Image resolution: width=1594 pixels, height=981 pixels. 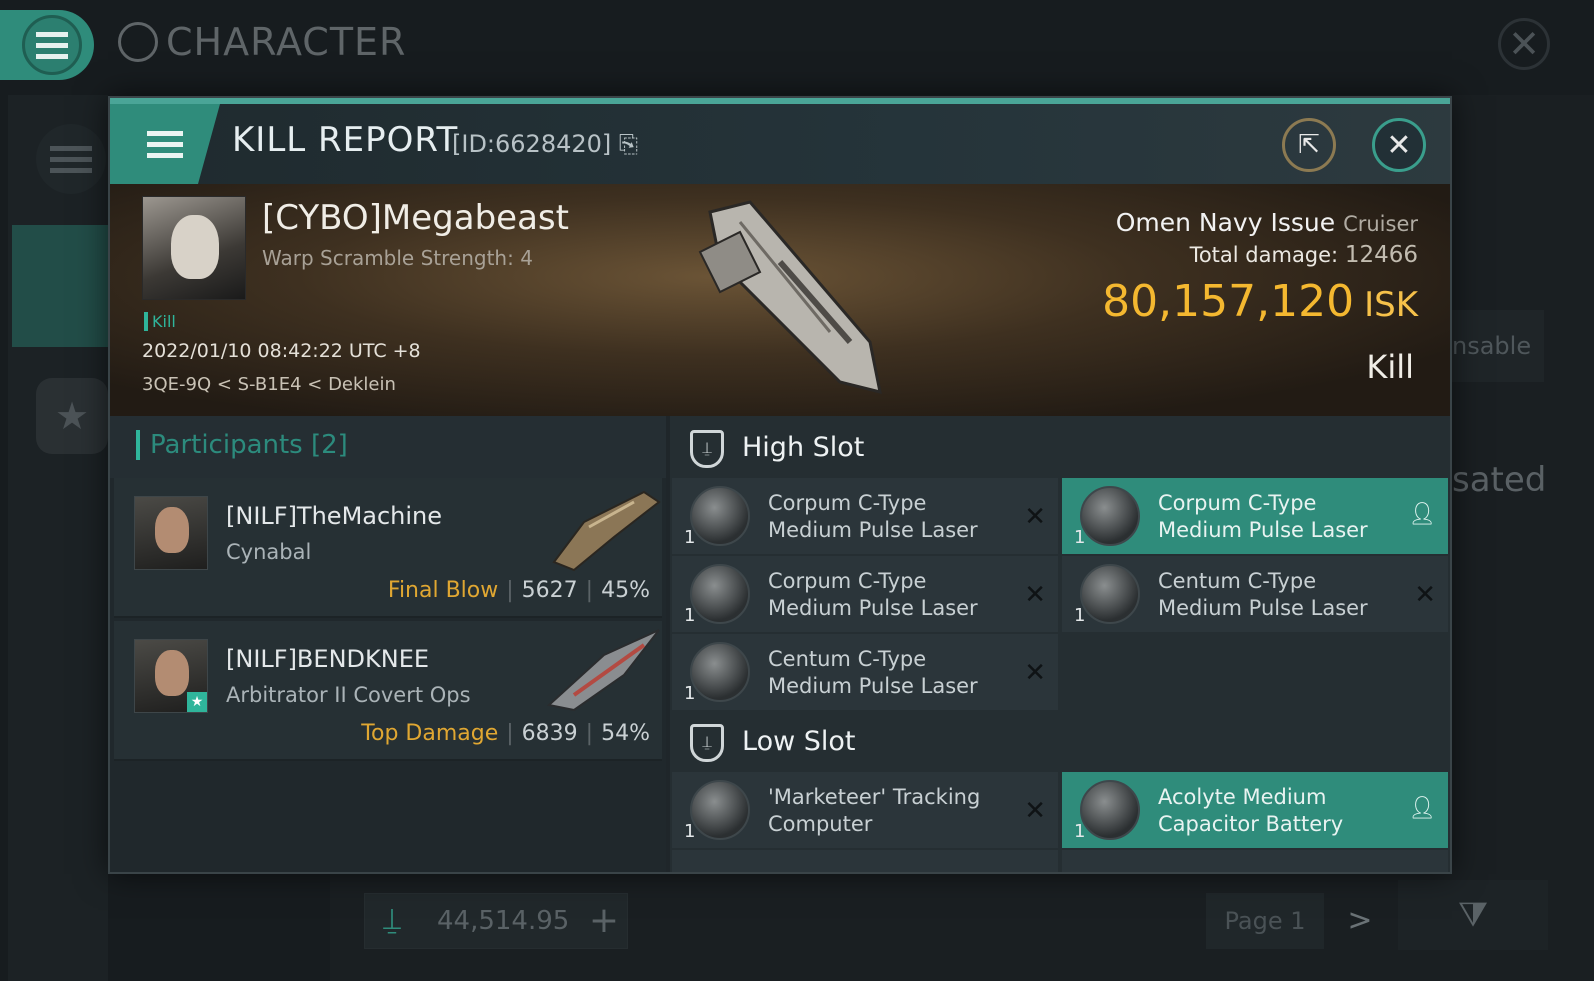 What do you see at coordinates (334, 516) in the screenshot?
I see `participant-name: [NILF]TheMachine` at bounding box center [334, 516].